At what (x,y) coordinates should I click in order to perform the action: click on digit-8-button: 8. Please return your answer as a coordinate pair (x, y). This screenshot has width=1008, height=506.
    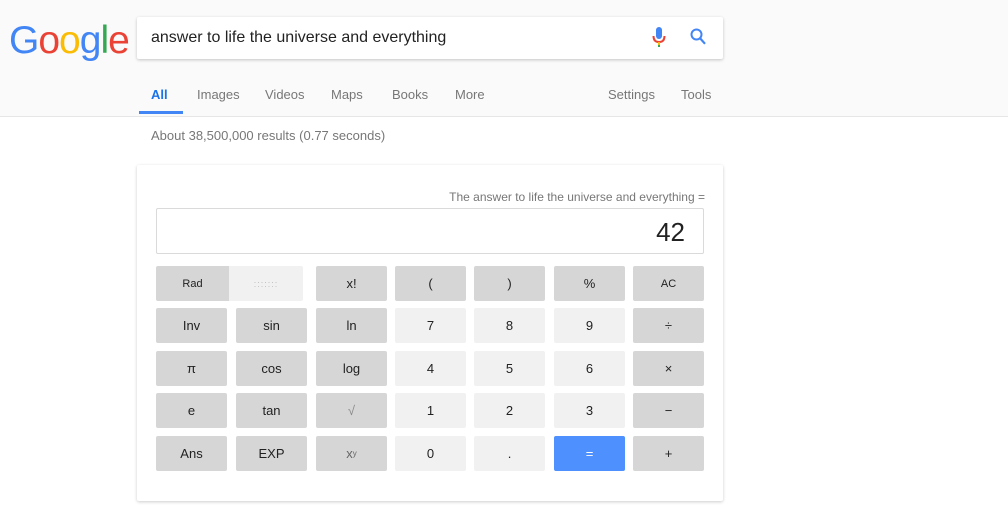
    Looking at the image, I should click on (509, 325).